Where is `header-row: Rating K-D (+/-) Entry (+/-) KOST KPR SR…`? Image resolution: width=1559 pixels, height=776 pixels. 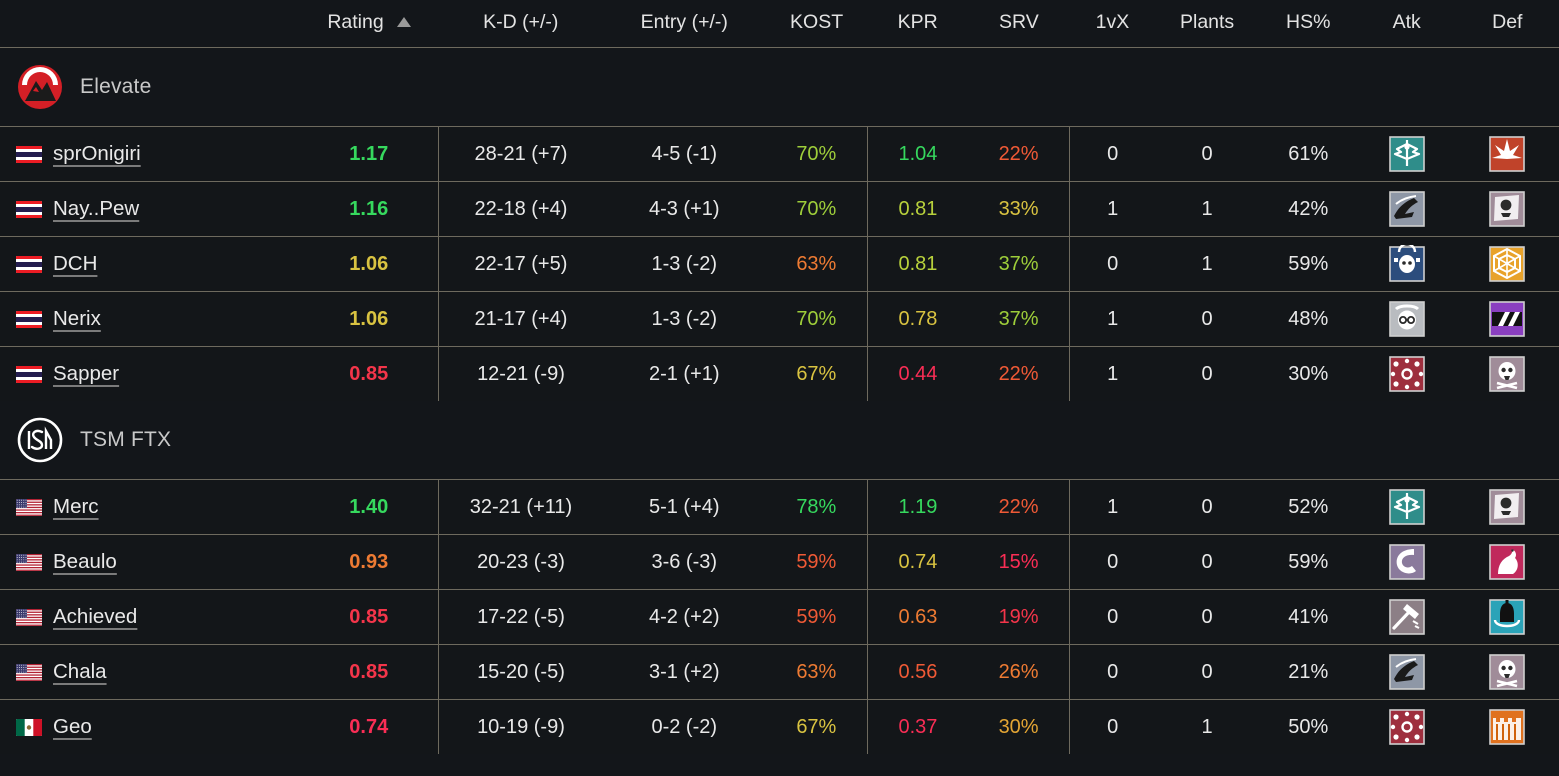 header-row: Rating K-D (+/-) Entry (+/-) KOST KPR SR… is located at coordinates (779, 24).